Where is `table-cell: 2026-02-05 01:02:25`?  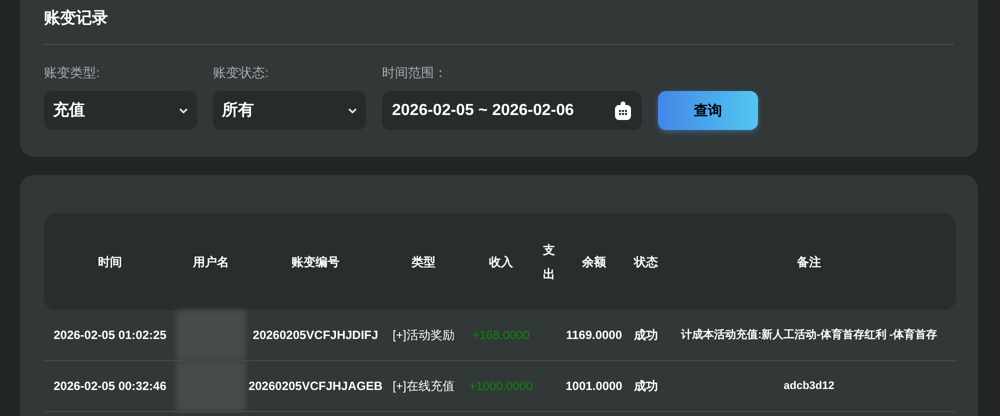
table-cell: 2026-02-05 01:02:25 is located at coordinates (110, 335).